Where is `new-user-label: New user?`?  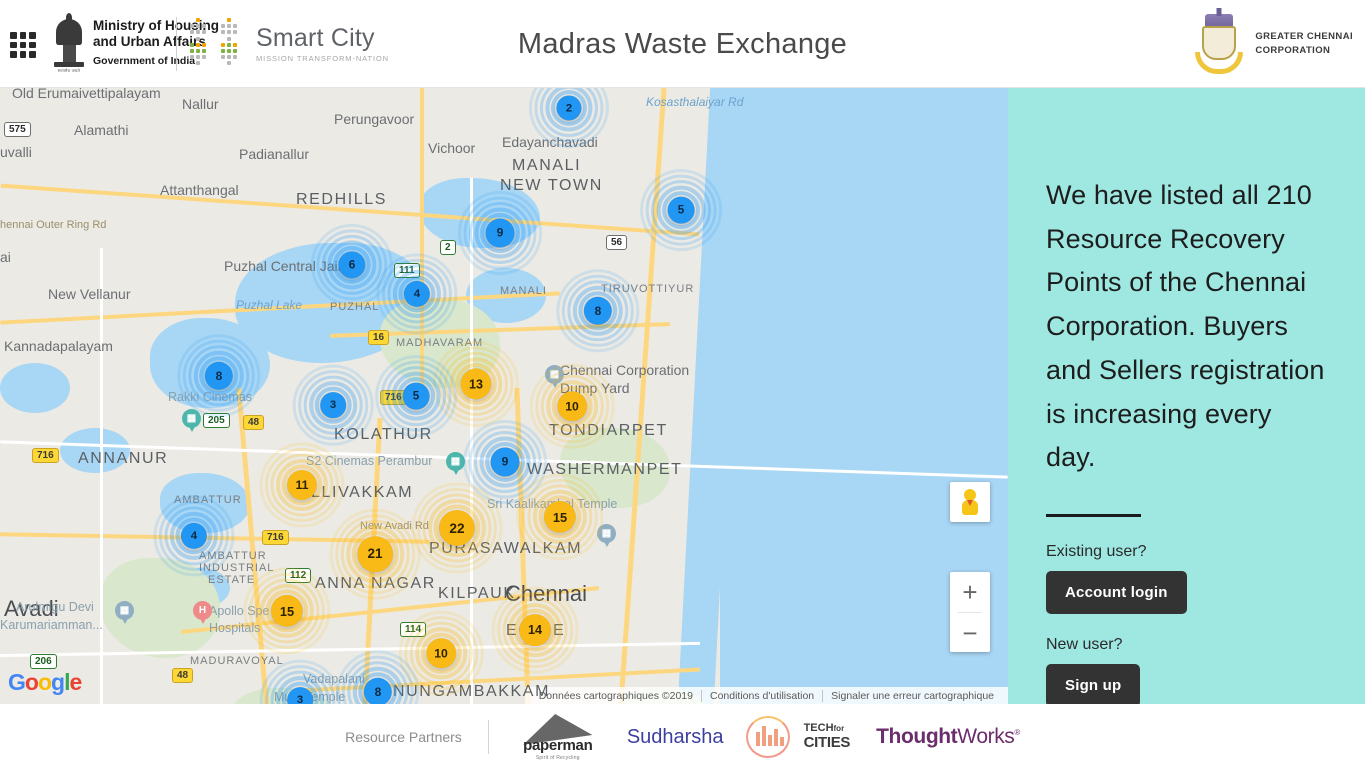 new-user-label: New user? is located at coordinates (1084, 645).